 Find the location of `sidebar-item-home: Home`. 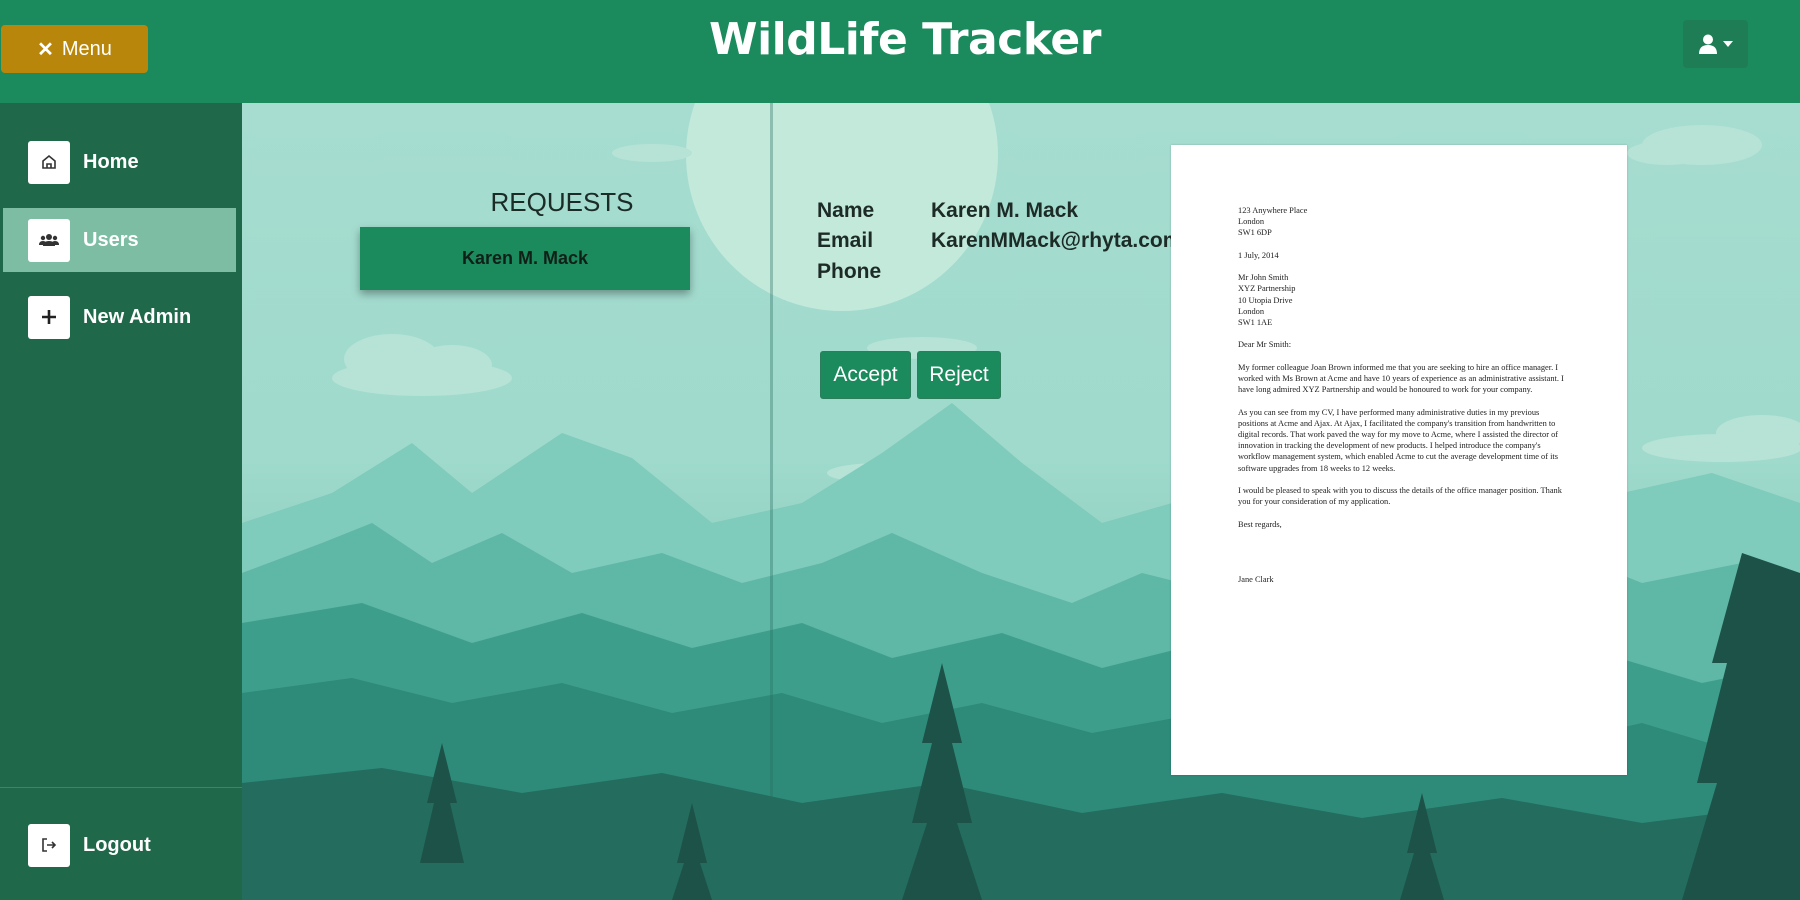

sidebar-item-home: Home is located at coordinates (121, 162).